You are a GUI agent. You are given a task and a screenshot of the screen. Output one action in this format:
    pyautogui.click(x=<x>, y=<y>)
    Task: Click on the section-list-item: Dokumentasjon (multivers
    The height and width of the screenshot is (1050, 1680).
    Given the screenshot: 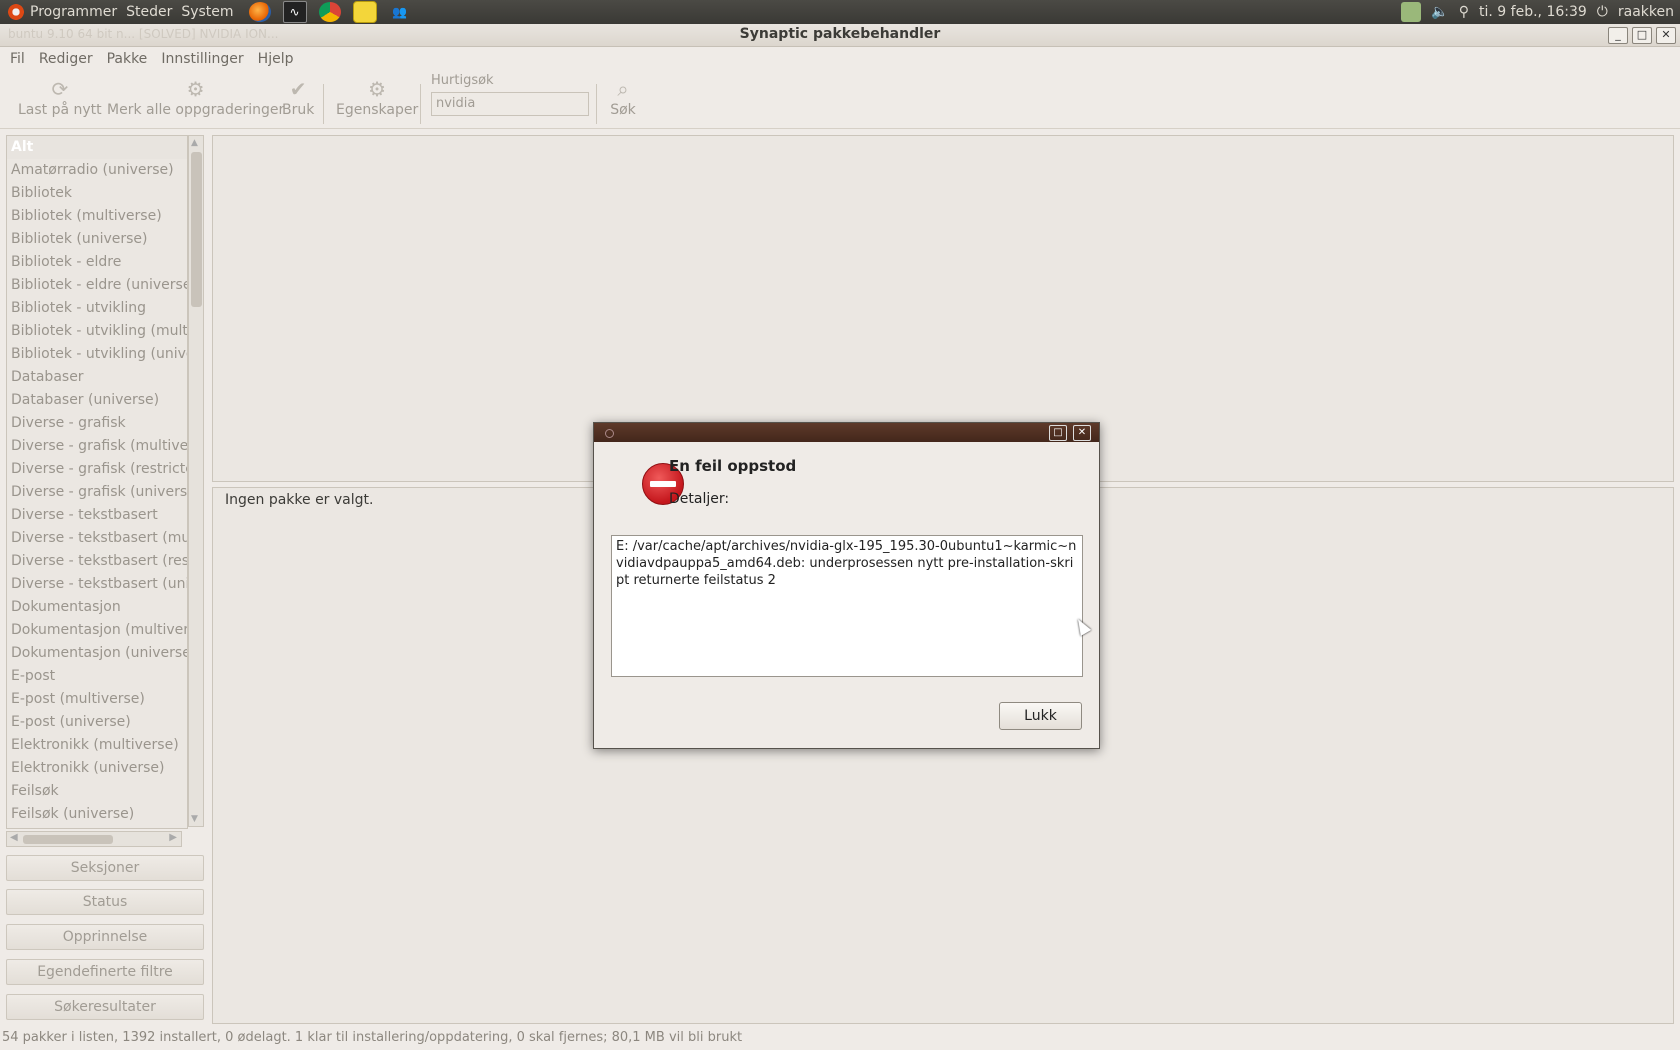 What is the action you would take?
    pyautogui.click(x=97, y=630)
    